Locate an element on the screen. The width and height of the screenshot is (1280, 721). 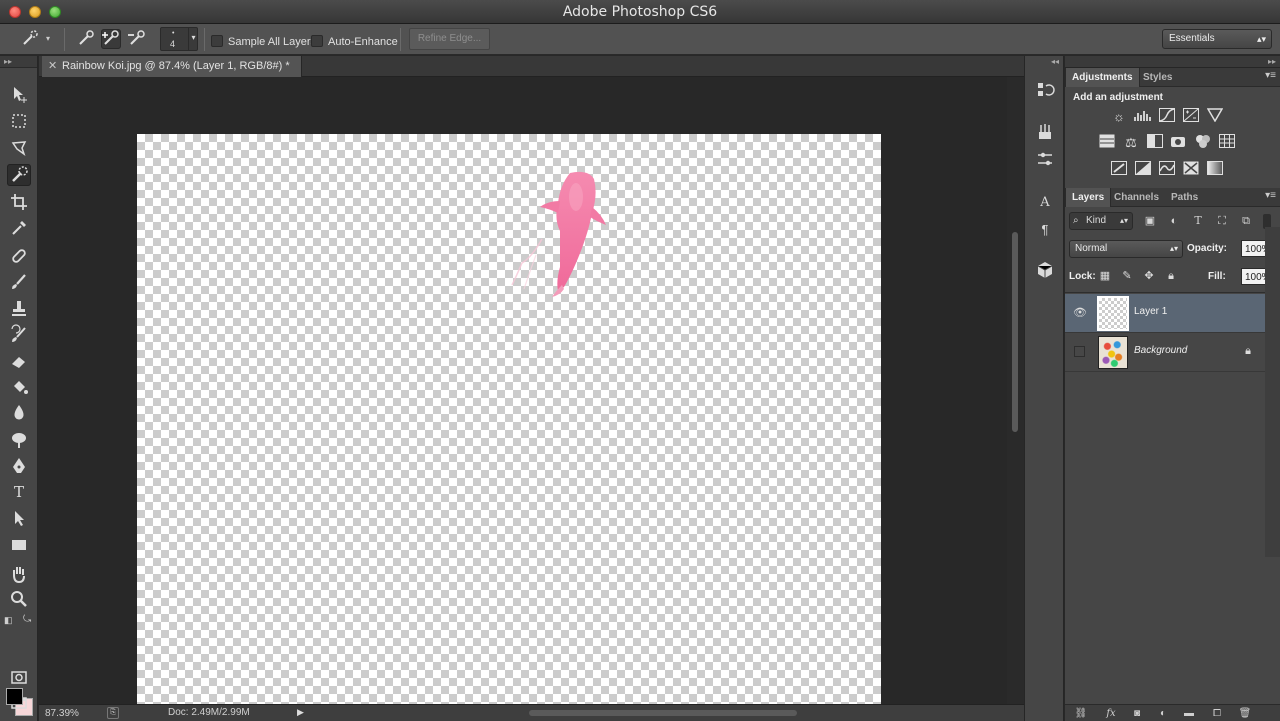
subtract-from-selection-icon is located at coordinates (137, 39).